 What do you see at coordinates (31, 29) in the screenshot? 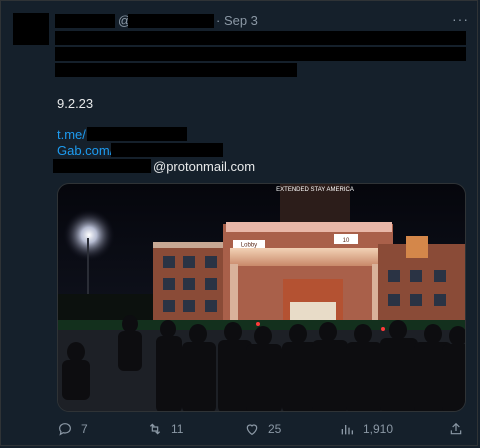
I see `avatar` at bounding box center [31, 29].